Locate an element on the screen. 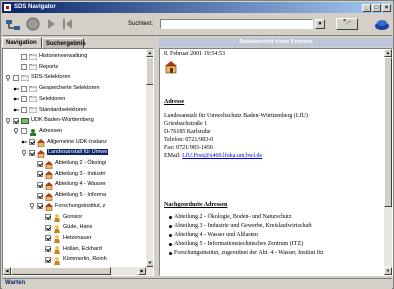  tree-item: Abteilung 5 - Informa is located at coordinates (68, 196).